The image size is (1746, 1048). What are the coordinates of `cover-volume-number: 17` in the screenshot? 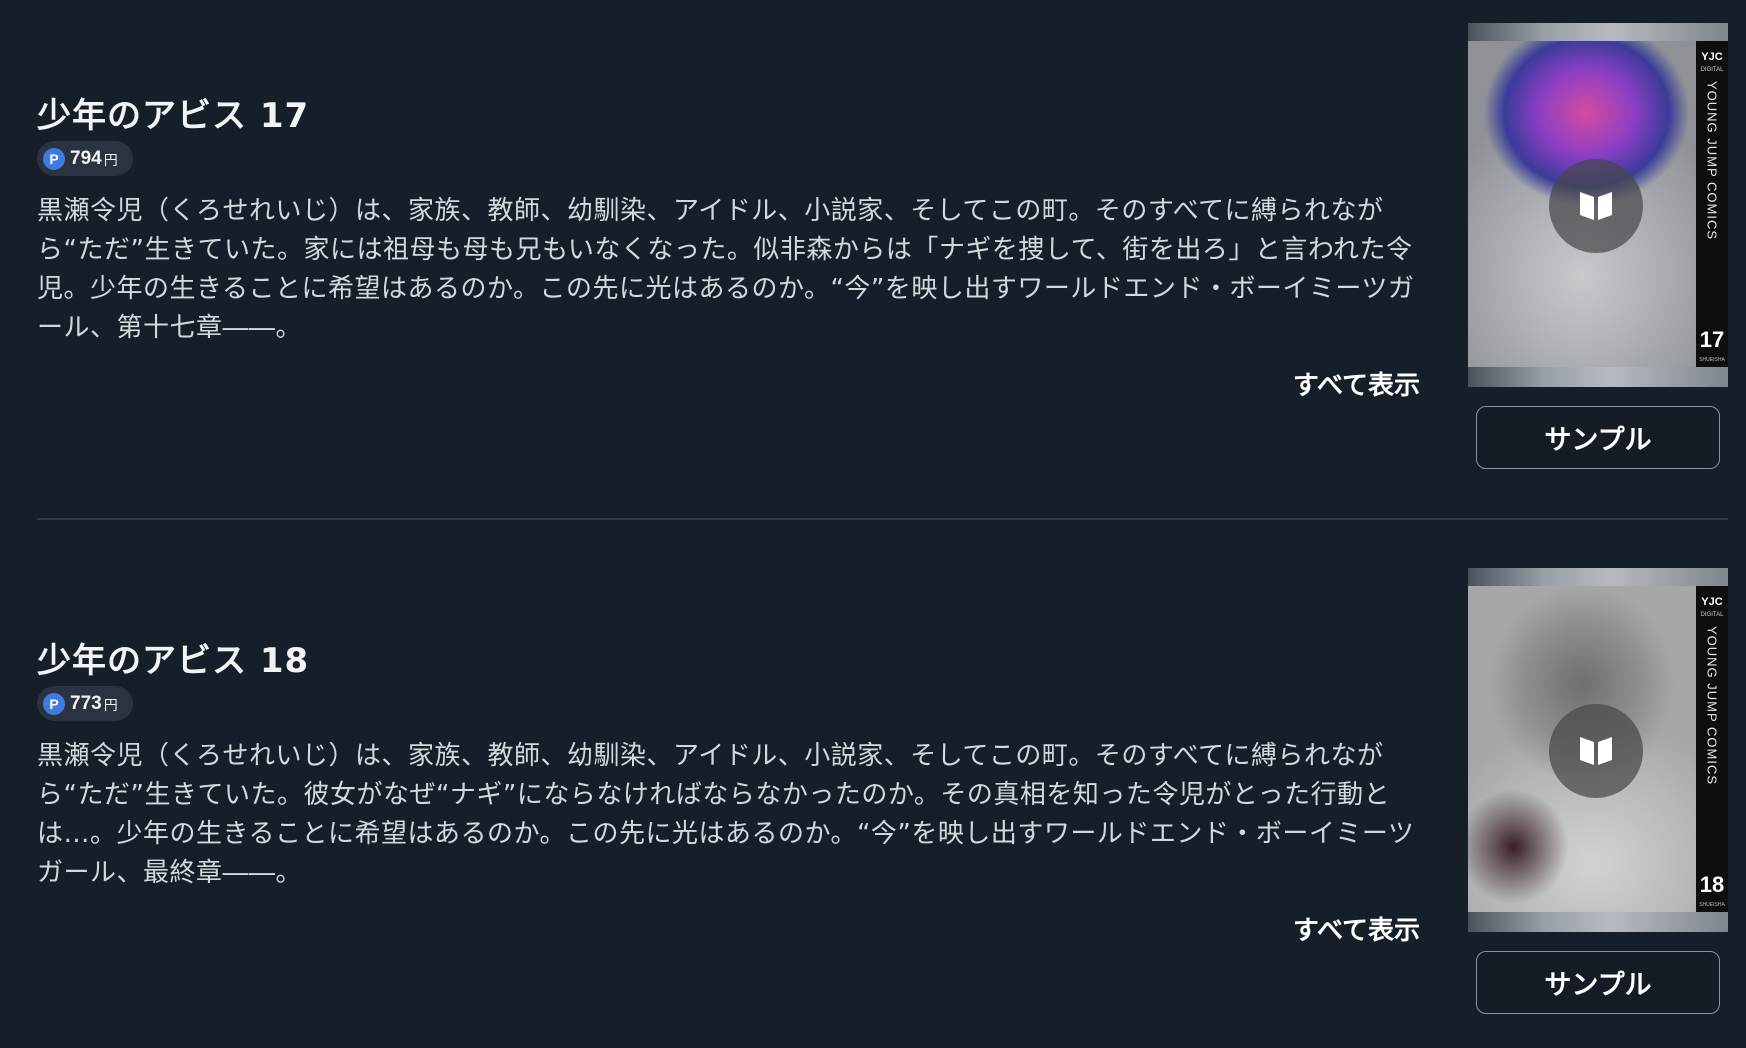 It's located at (1712, 339).